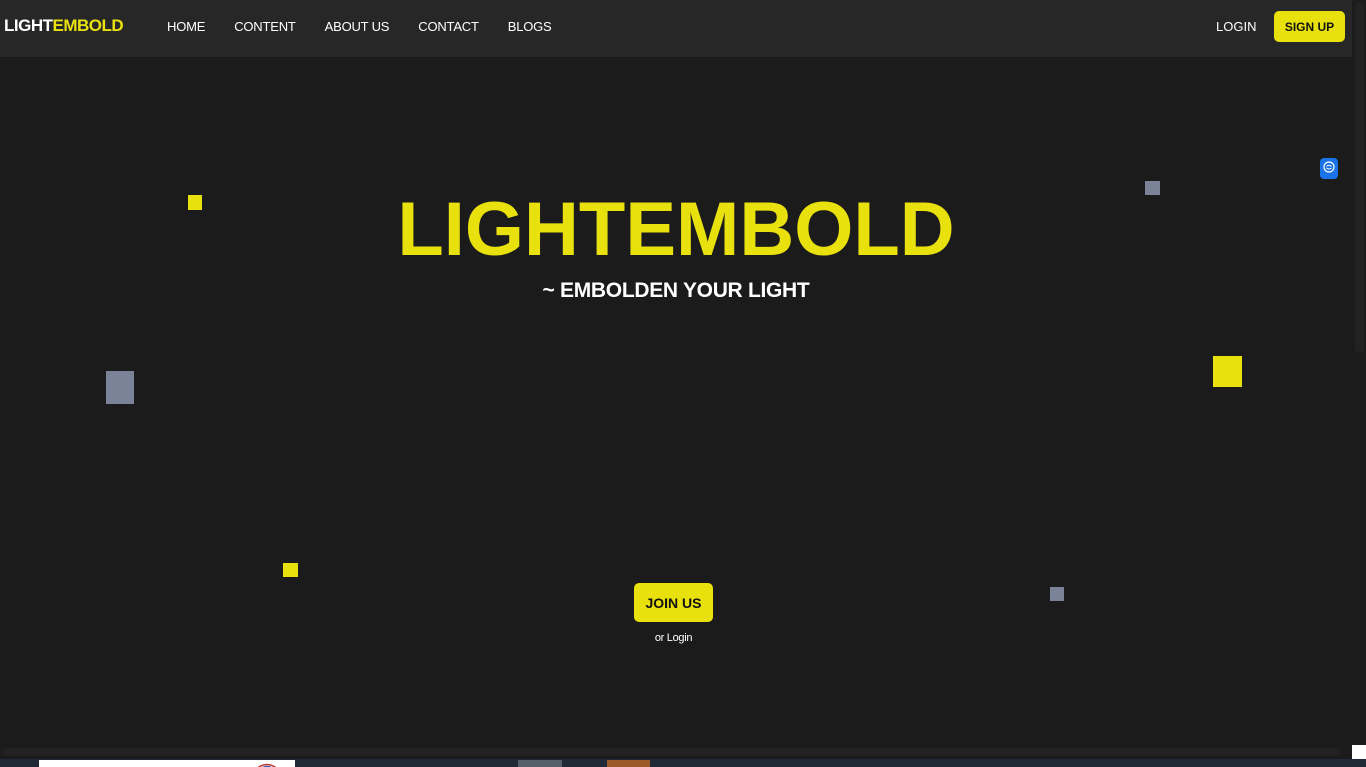  Describe the element at coordinates (1309, 26) in the screenshot. I see `sign-up-button: SIGN UP` at that location.